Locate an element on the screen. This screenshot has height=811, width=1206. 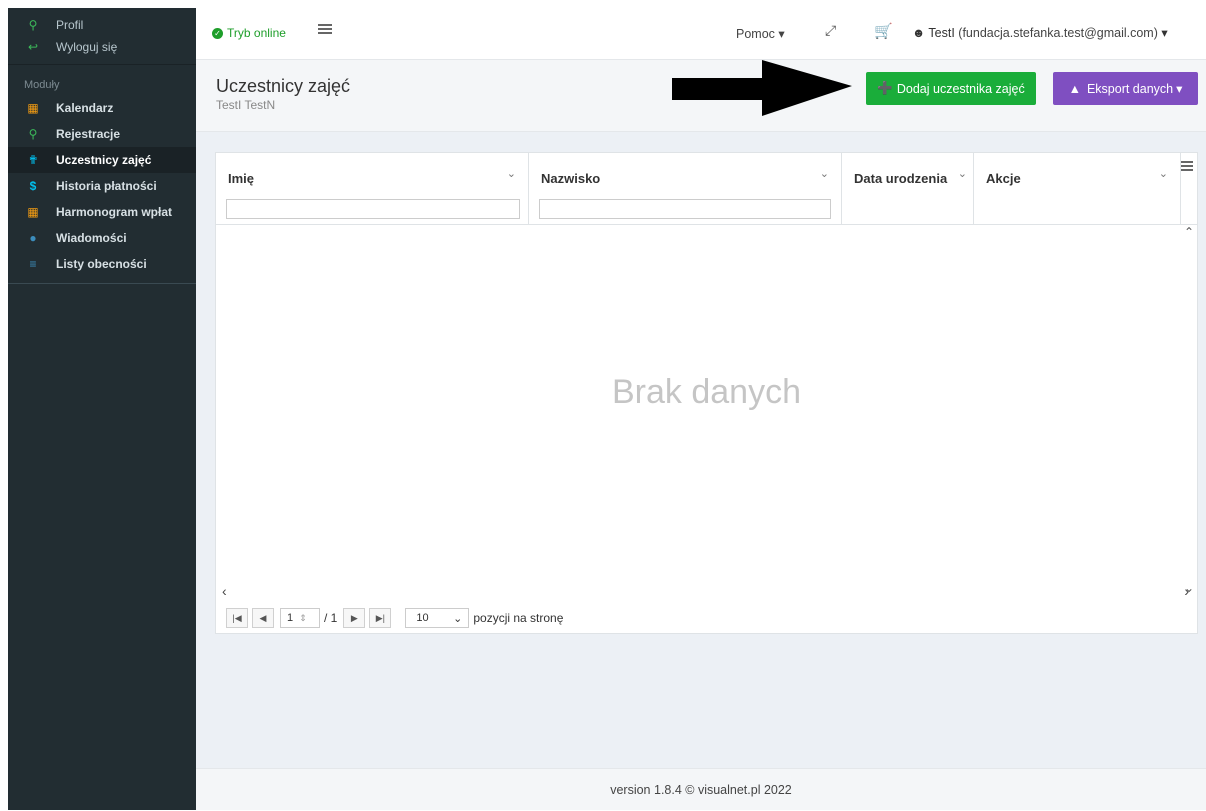
sidebar-item-listy-obecnosci: ≡ Listy obecności is located at coordinates (102, 264).